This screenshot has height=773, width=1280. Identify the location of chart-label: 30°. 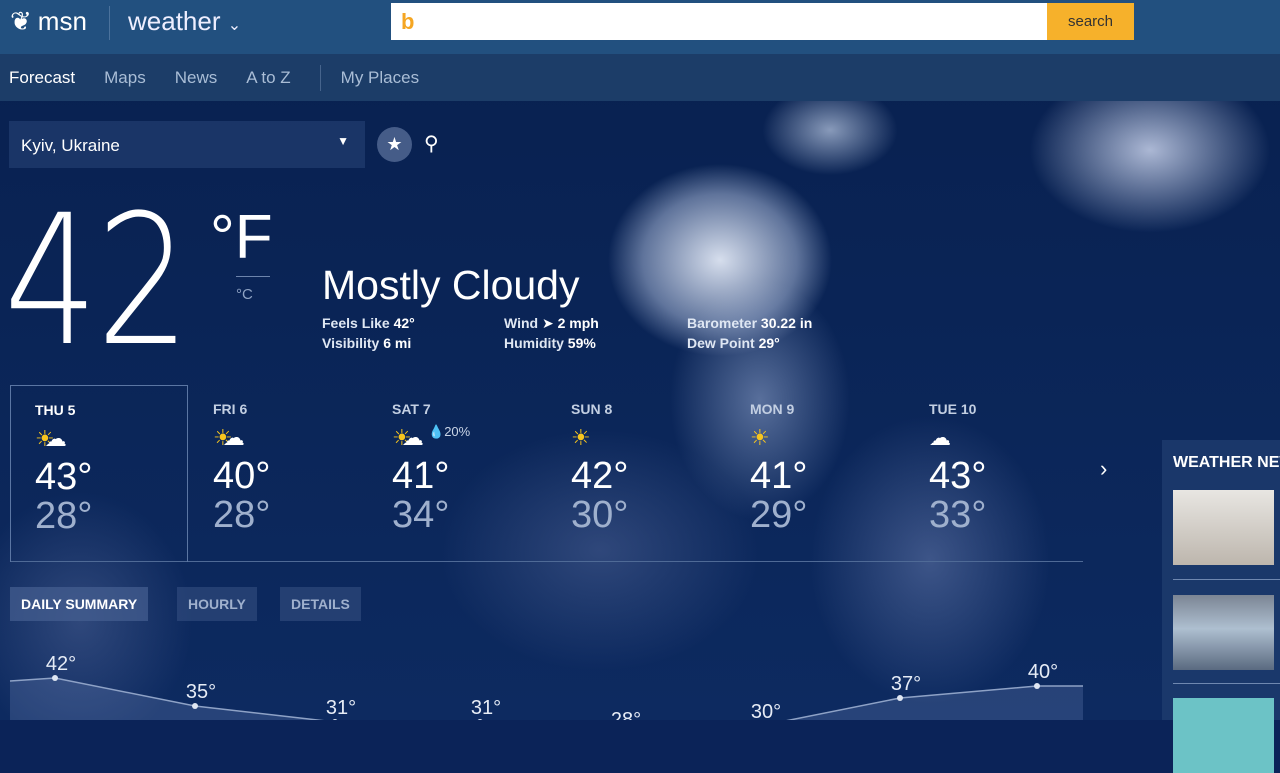
(766, 710).